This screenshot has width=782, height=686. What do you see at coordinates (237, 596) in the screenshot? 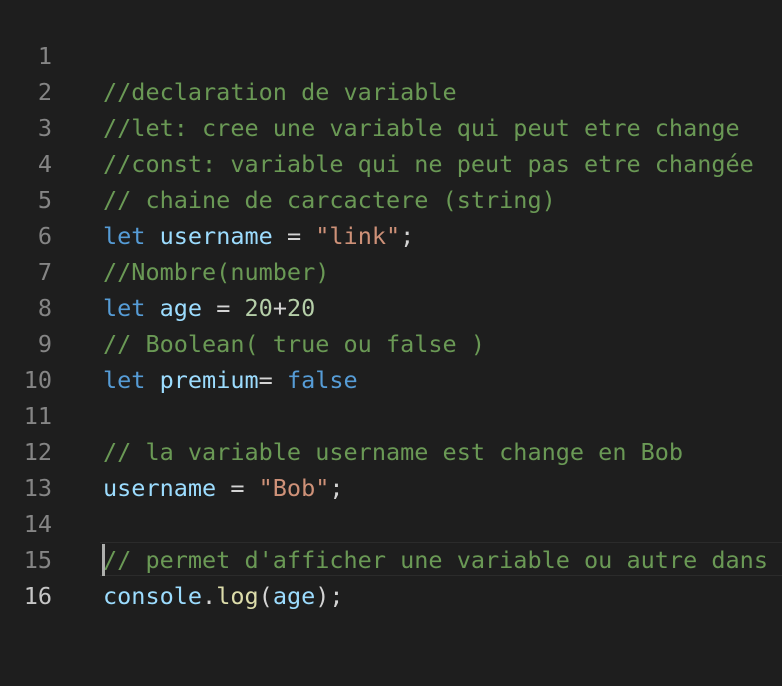
I see `function-log: log` at bounding box center [237, 596].